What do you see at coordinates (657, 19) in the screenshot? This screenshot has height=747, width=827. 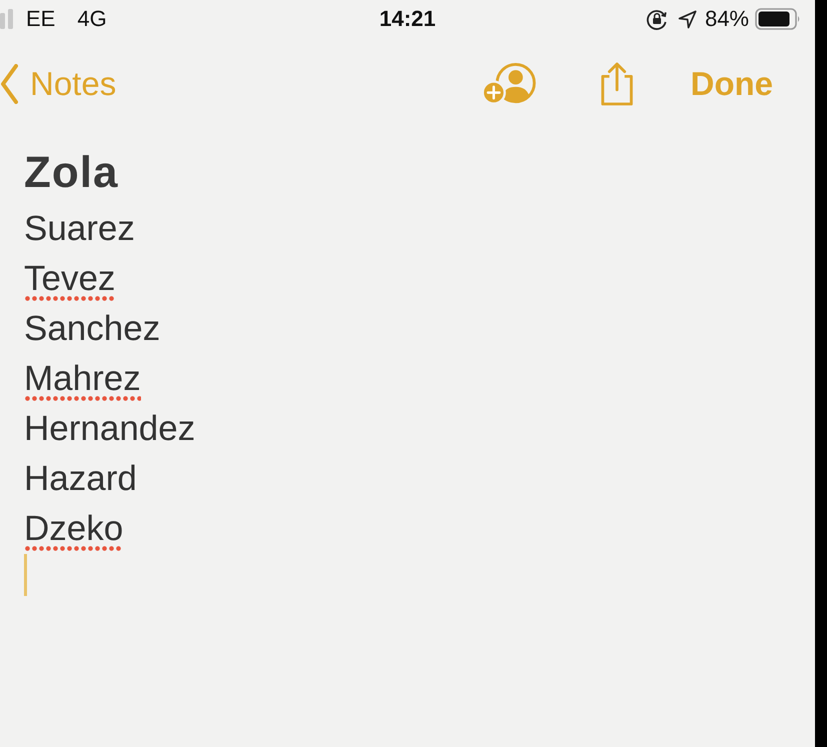 I see `rotation-lock-icon` at bounding box center [657, 19].